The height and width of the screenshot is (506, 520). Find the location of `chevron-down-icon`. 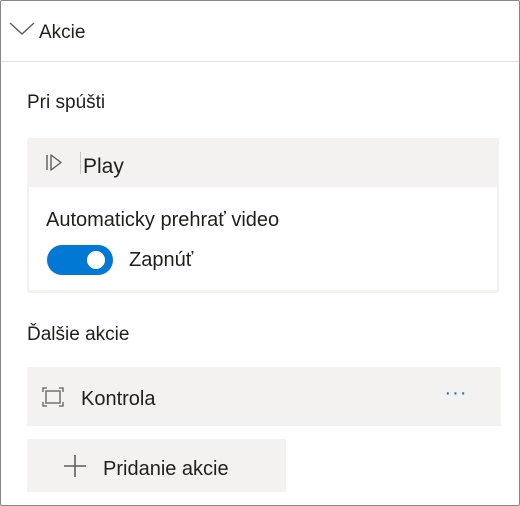

chevron-down-icon is located at coordinates (22, 28).